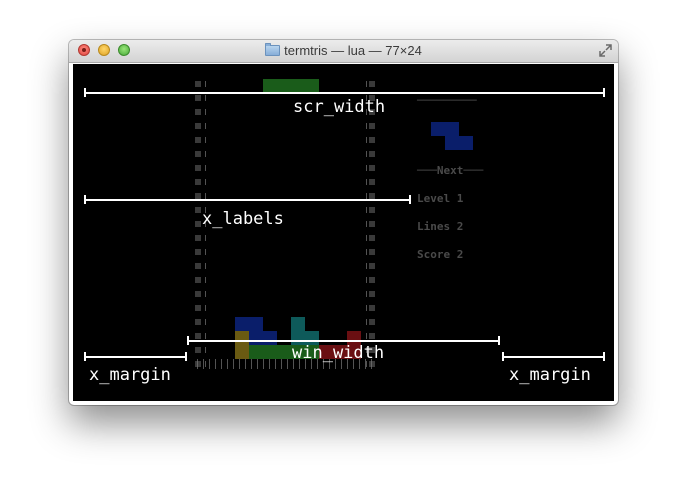  I want to click on x-margin-left-label: x_margin, so click(130, 375).